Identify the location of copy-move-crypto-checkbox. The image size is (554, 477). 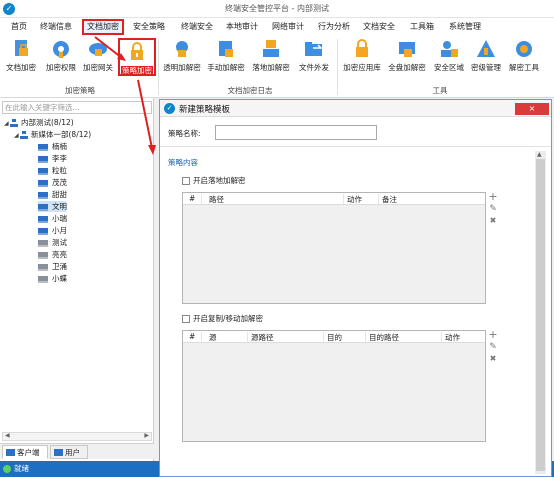
(186, 319).